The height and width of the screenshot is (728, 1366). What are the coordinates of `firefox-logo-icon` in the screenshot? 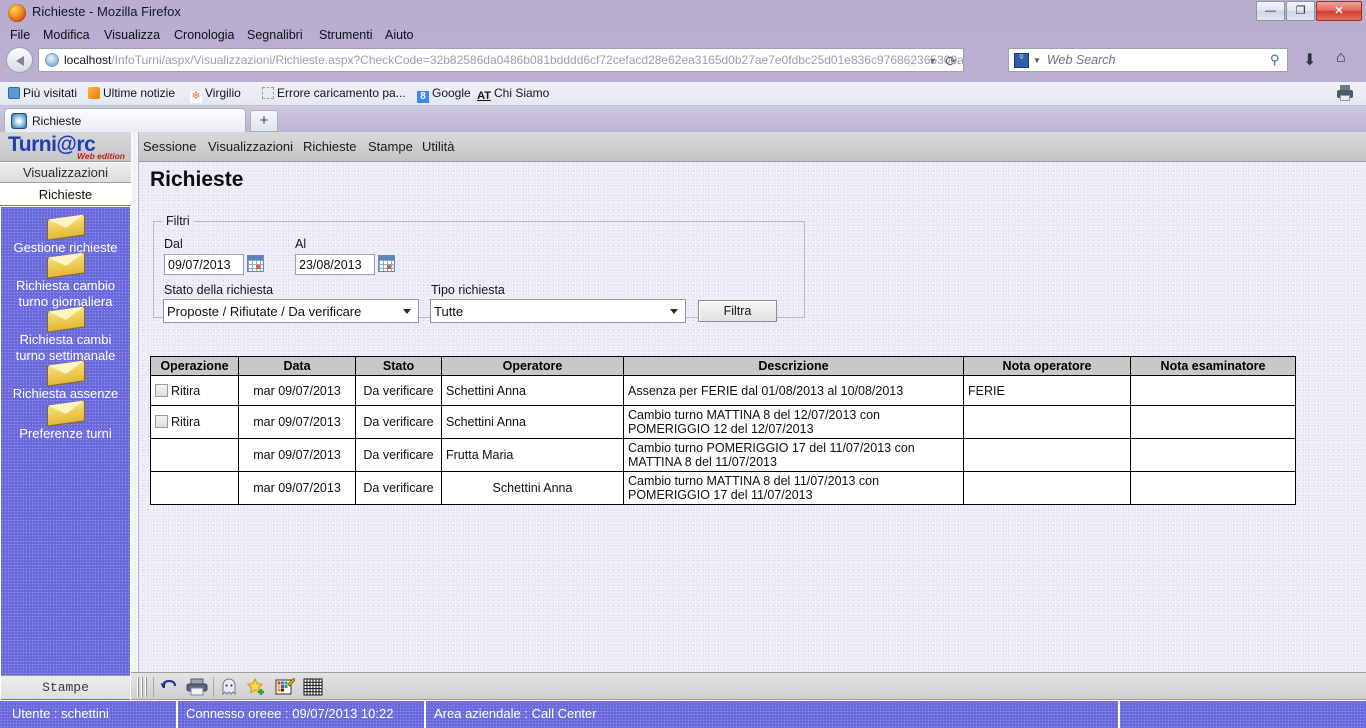 It's located at (17, 13).